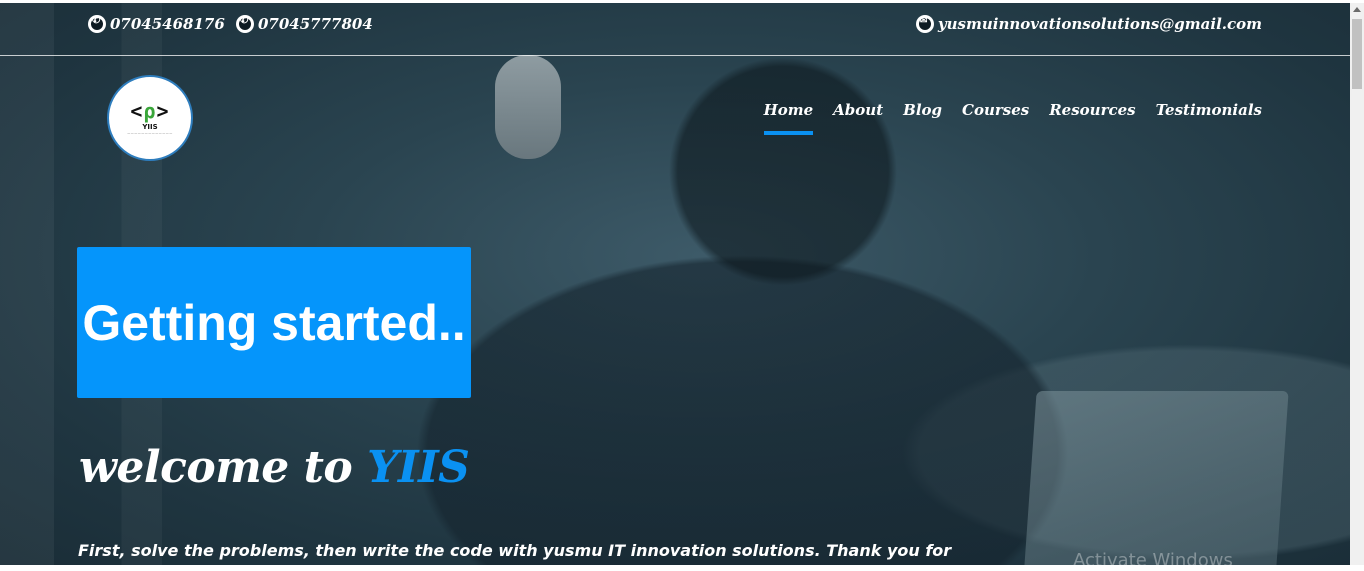 The image size is (1364, 571). I want to click on nav-blog: Blog, so click(922, 118).